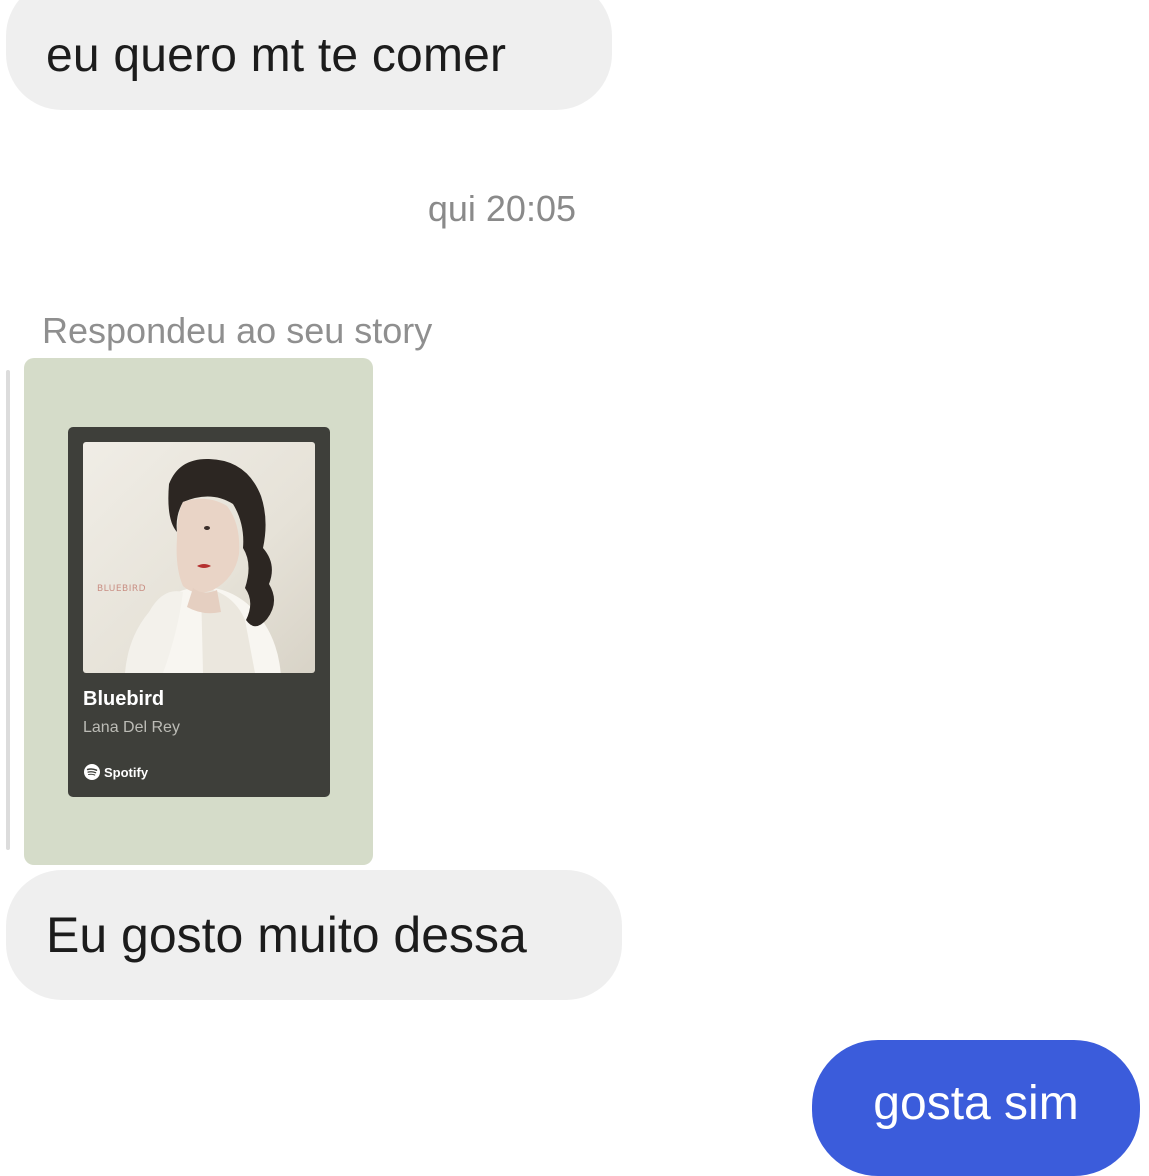  I want to click on album-cover: BLUEBIRD, so click(199, 557).